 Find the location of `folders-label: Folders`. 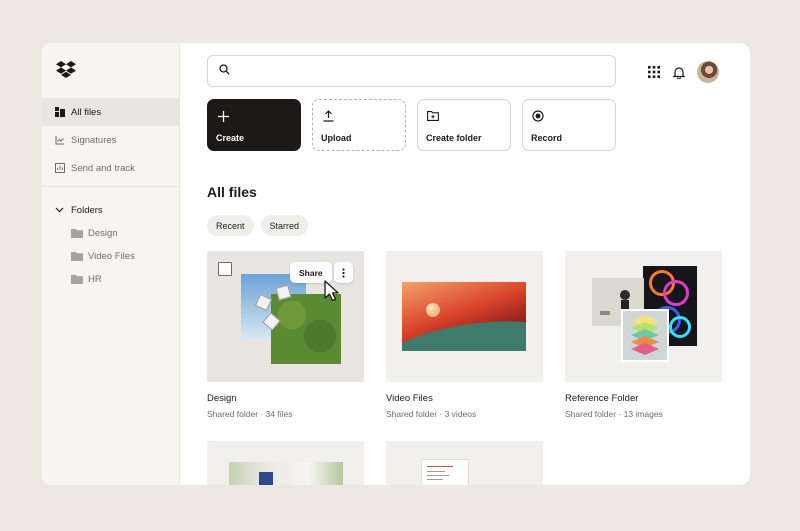

folders-label: Folders is located at coordinates (87, 210).